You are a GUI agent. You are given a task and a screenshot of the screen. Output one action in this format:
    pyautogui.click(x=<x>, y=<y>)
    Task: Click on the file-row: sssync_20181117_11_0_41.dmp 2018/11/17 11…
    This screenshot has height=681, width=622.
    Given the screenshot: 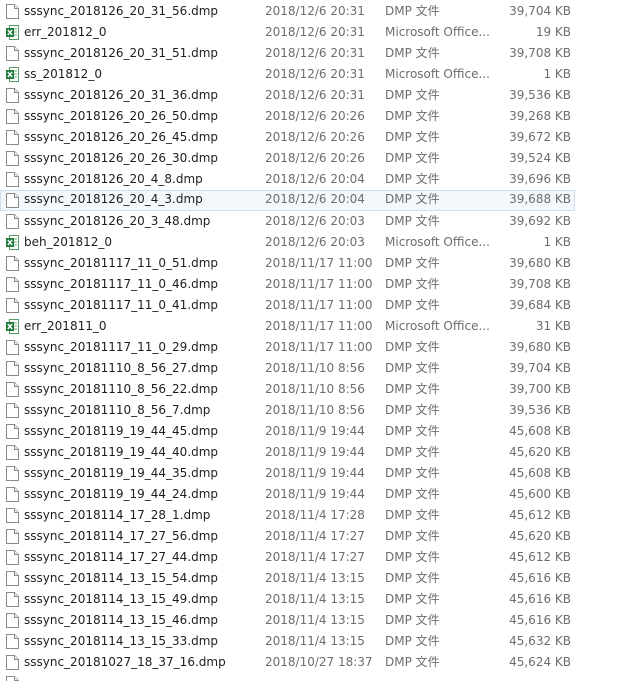 What is the action you would take?
    pyautogui.click(x=311, y=305)
    